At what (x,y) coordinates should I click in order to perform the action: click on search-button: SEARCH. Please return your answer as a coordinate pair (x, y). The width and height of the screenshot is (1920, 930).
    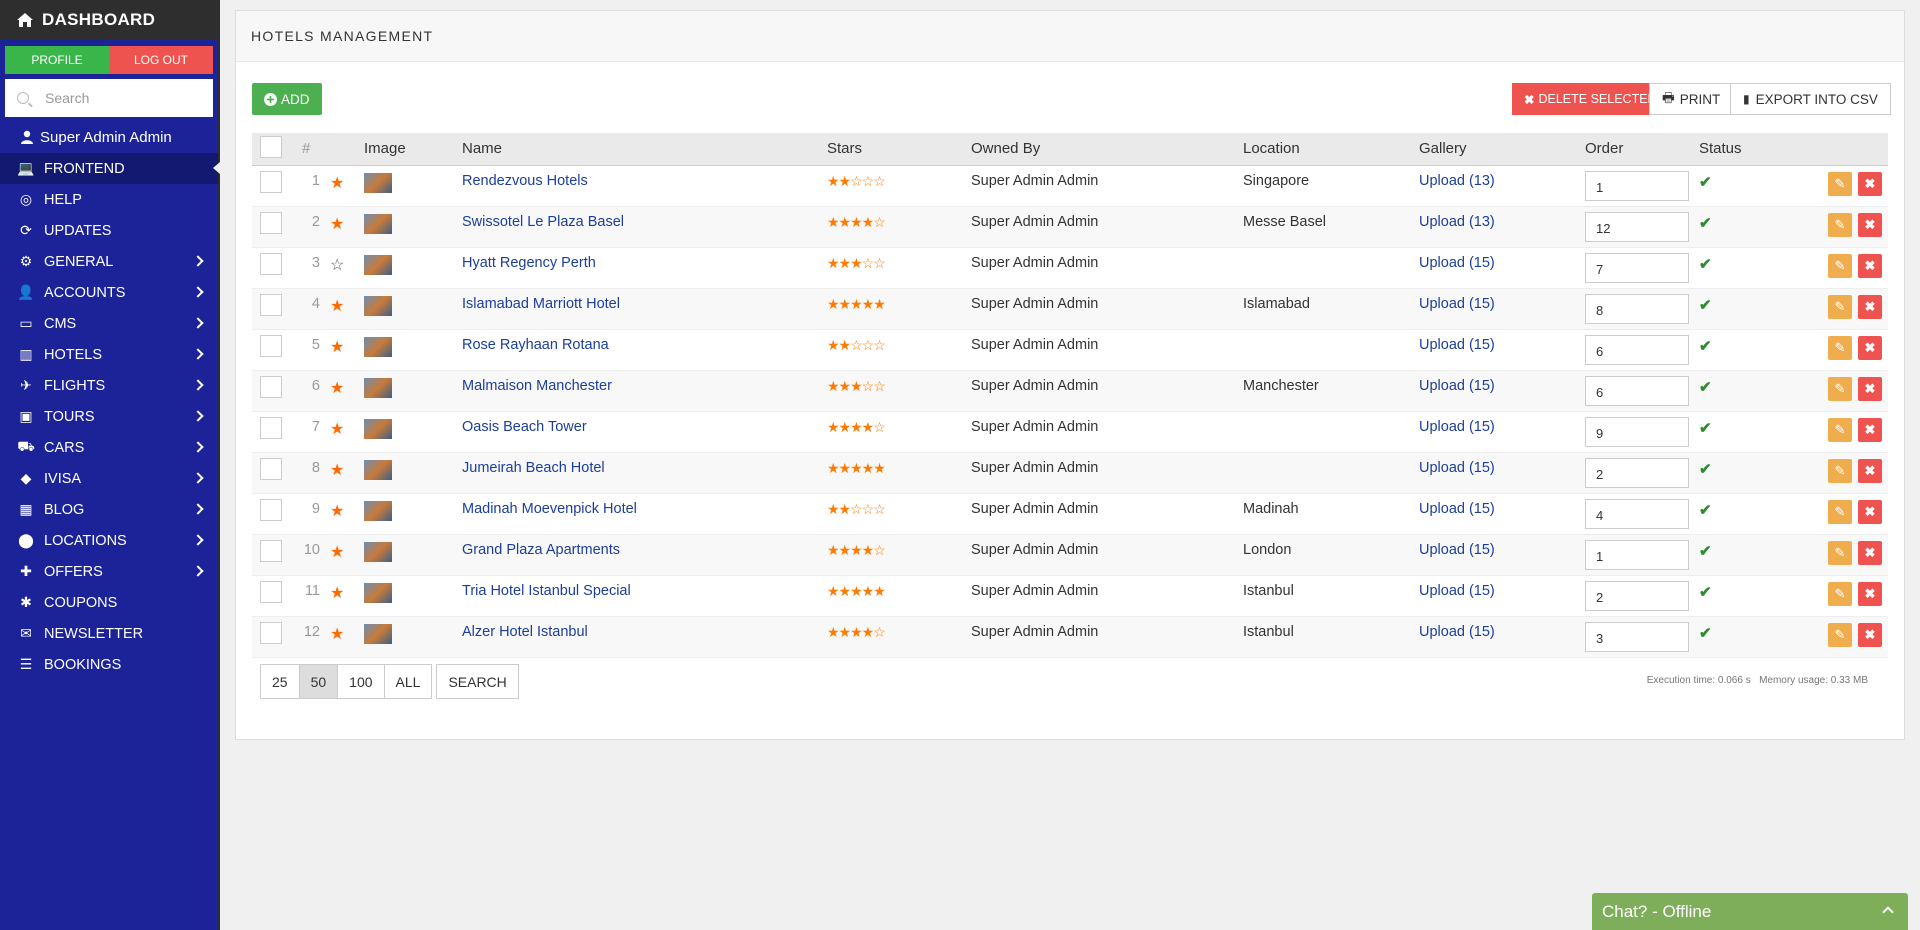
    Looking at the image, I should click on (477, 681).